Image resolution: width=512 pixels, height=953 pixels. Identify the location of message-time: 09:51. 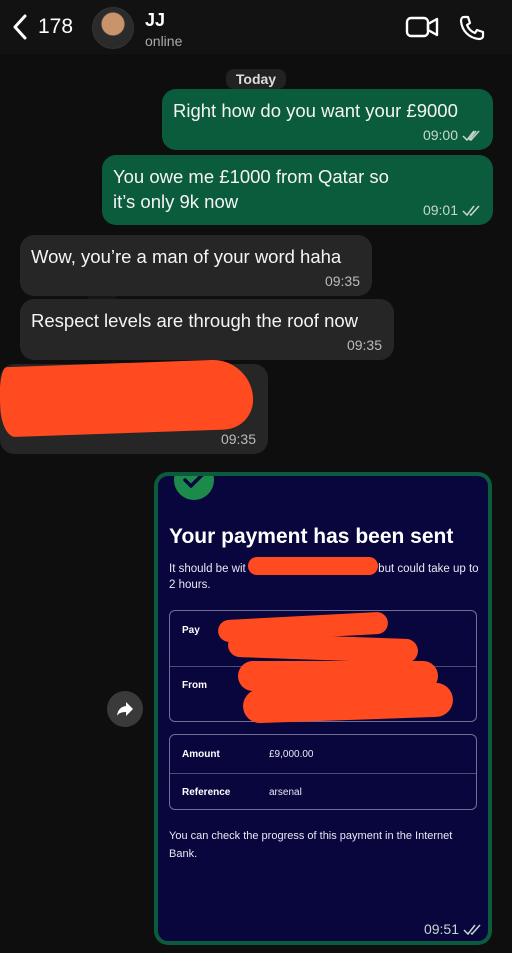
(441, 929).